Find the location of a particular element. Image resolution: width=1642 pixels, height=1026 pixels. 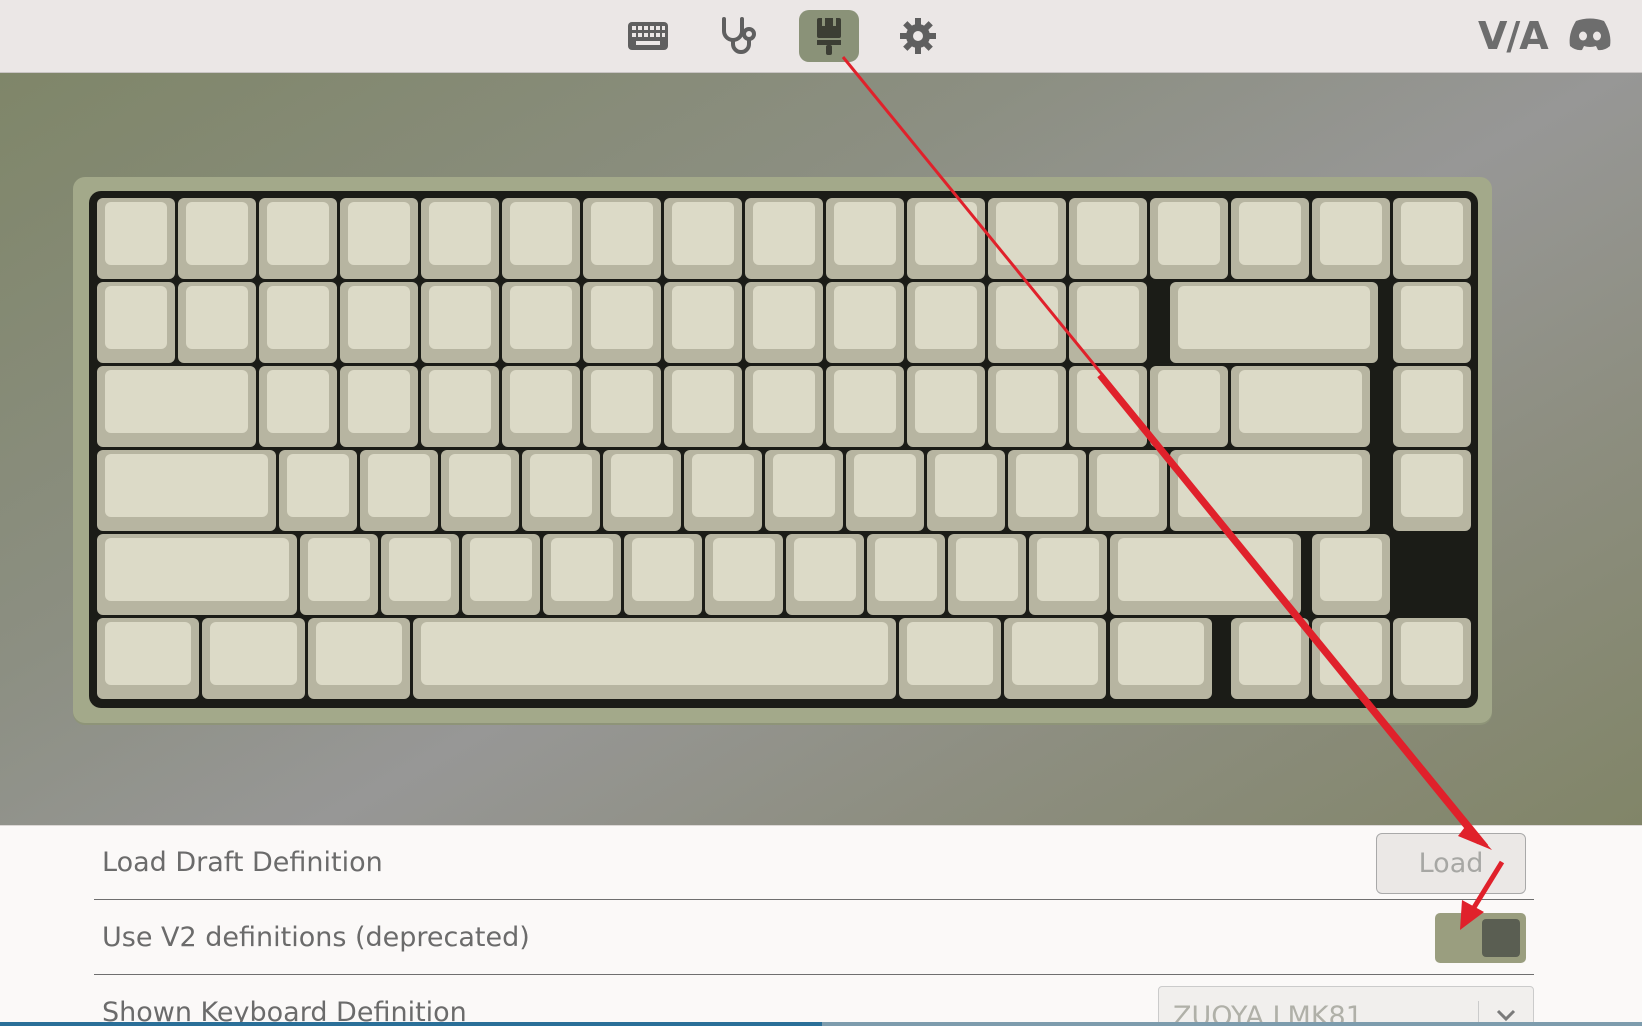

nav-settings-button is located at coordinates (918, 36).